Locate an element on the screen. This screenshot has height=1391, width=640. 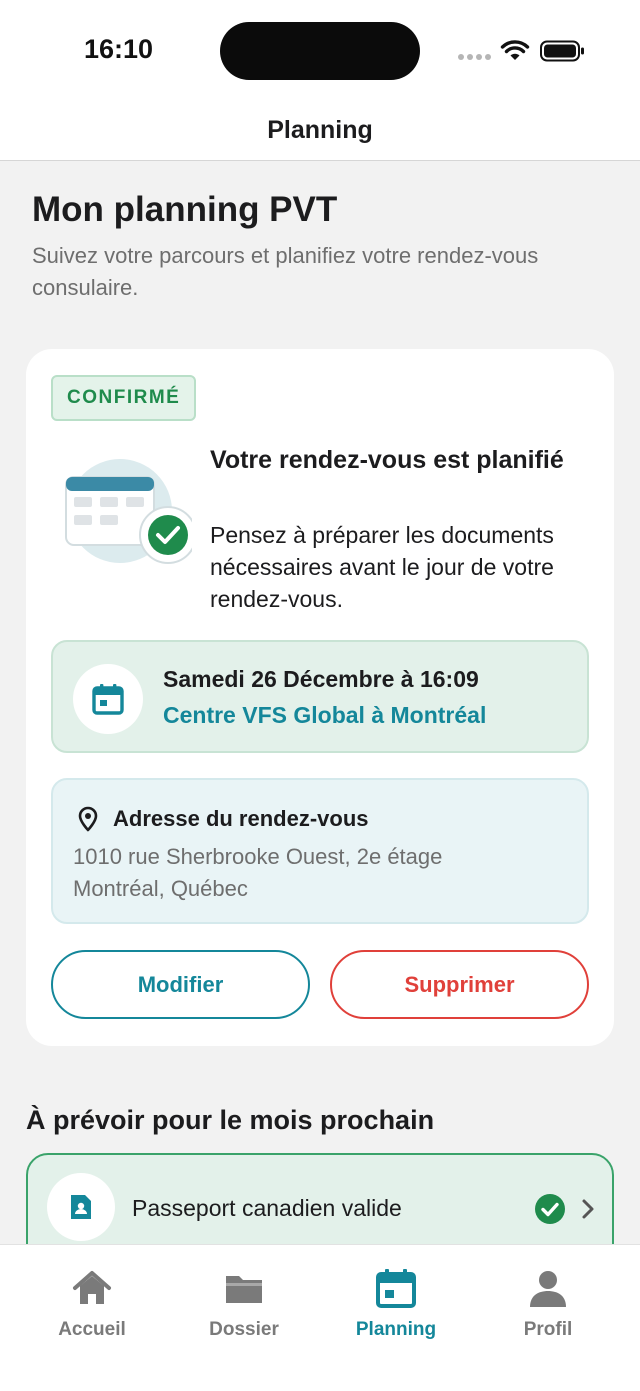
header-title: Planning is located at coordinates (320, 130).